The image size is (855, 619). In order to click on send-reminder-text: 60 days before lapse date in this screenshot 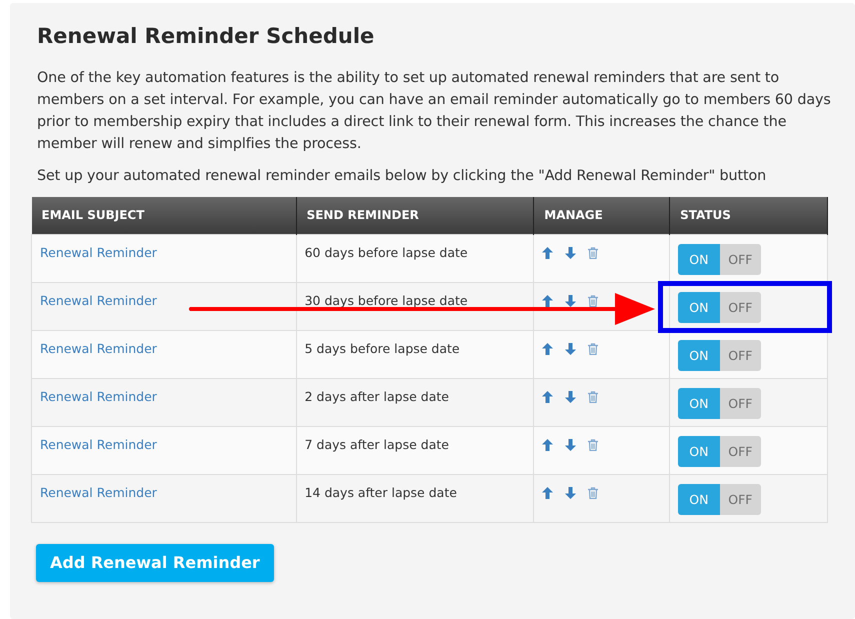, I will do `click(386, 252)`.